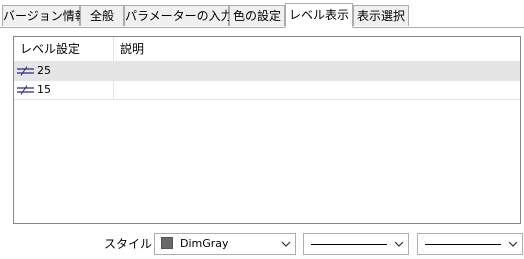  What do you see at coordinates (102, 15) in the screenshot?
I see `tab-general: 全般` at bounding box center [102, 15].